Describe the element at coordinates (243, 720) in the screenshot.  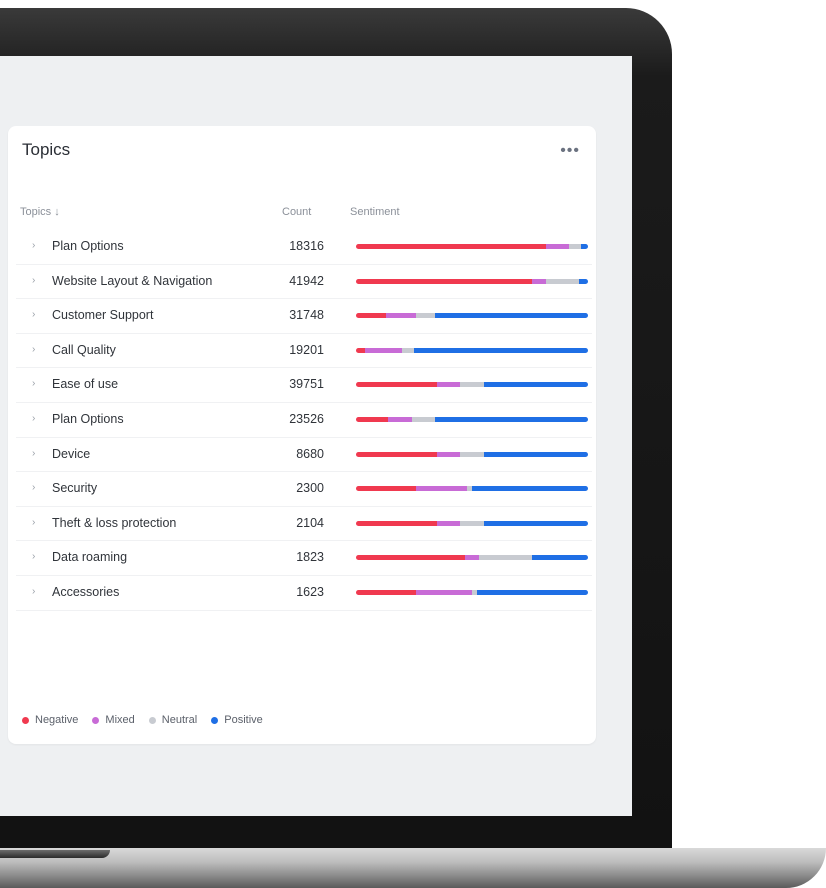
I see `legend-label: Positive` at that location.